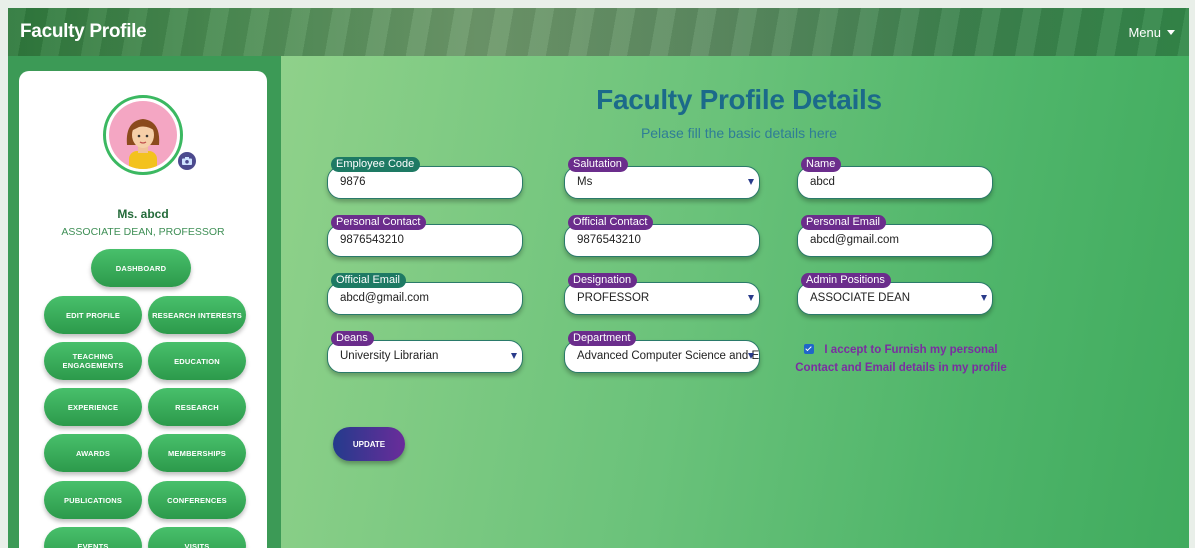 This screenshot has height=548, width=1195. Describe the element at coordinates (662, 178) in the screenshot. I see `salutation-select: Salutation Ms` at that location.